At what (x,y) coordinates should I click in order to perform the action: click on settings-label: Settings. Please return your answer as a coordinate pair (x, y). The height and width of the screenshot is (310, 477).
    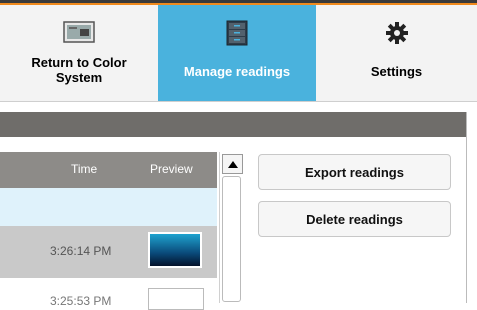
    Looking at the image, I should click on (396, 71).